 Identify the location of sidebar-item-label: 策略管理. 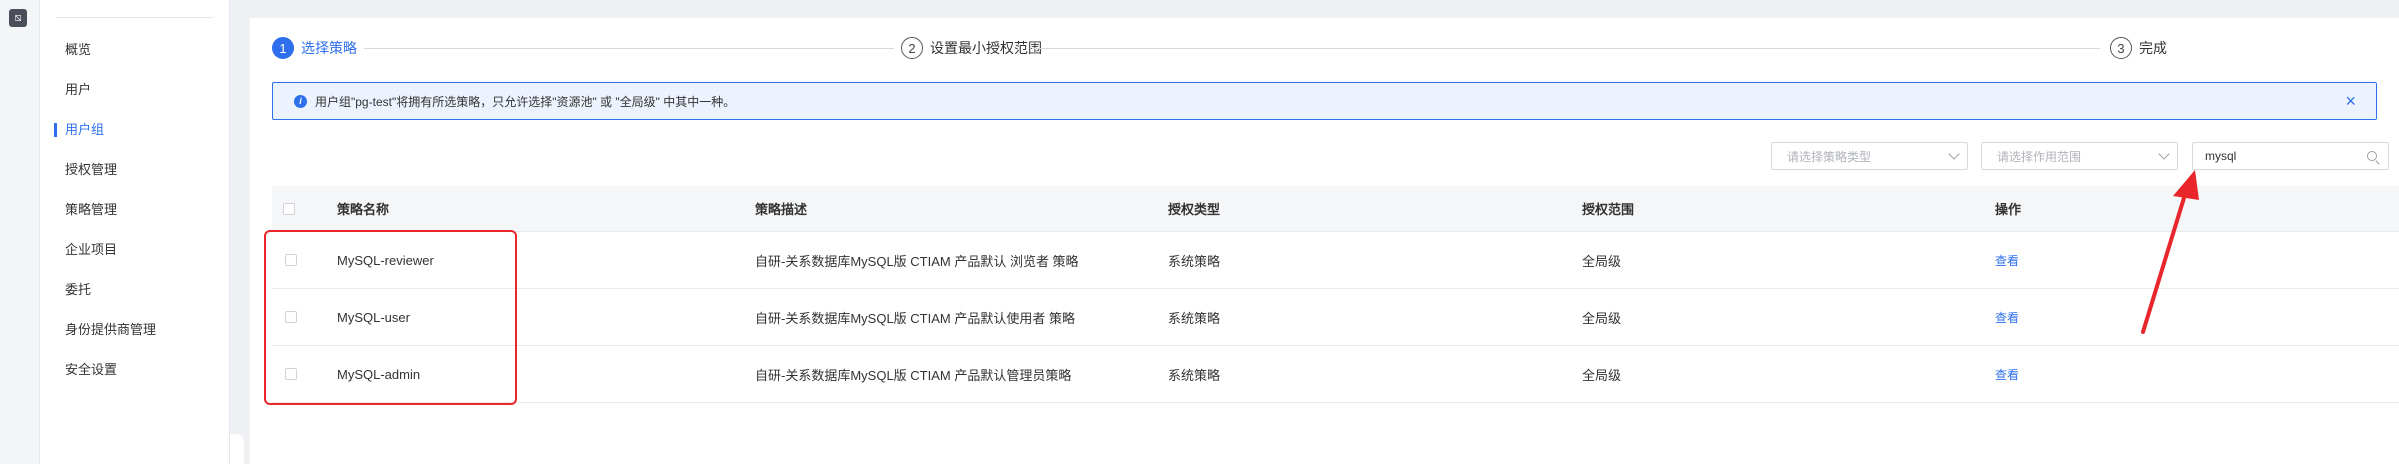
(91, 209).